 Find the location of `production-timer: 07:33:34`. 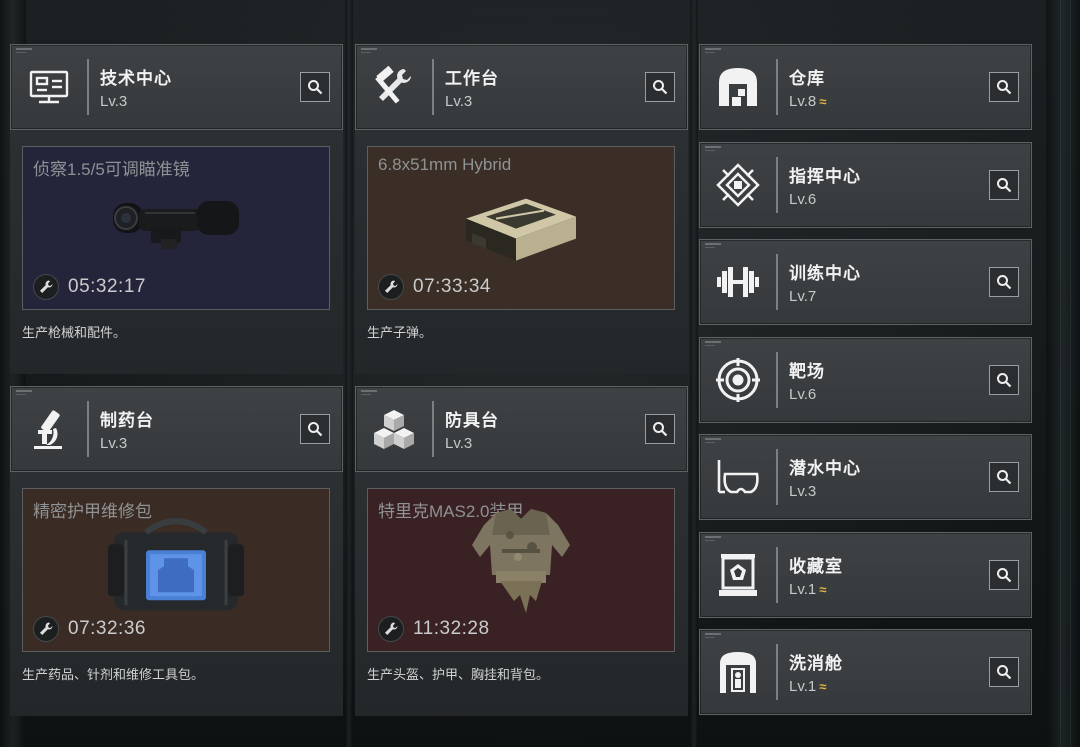

production-timer: 07:33:34 is located at coordinates (452, 286).